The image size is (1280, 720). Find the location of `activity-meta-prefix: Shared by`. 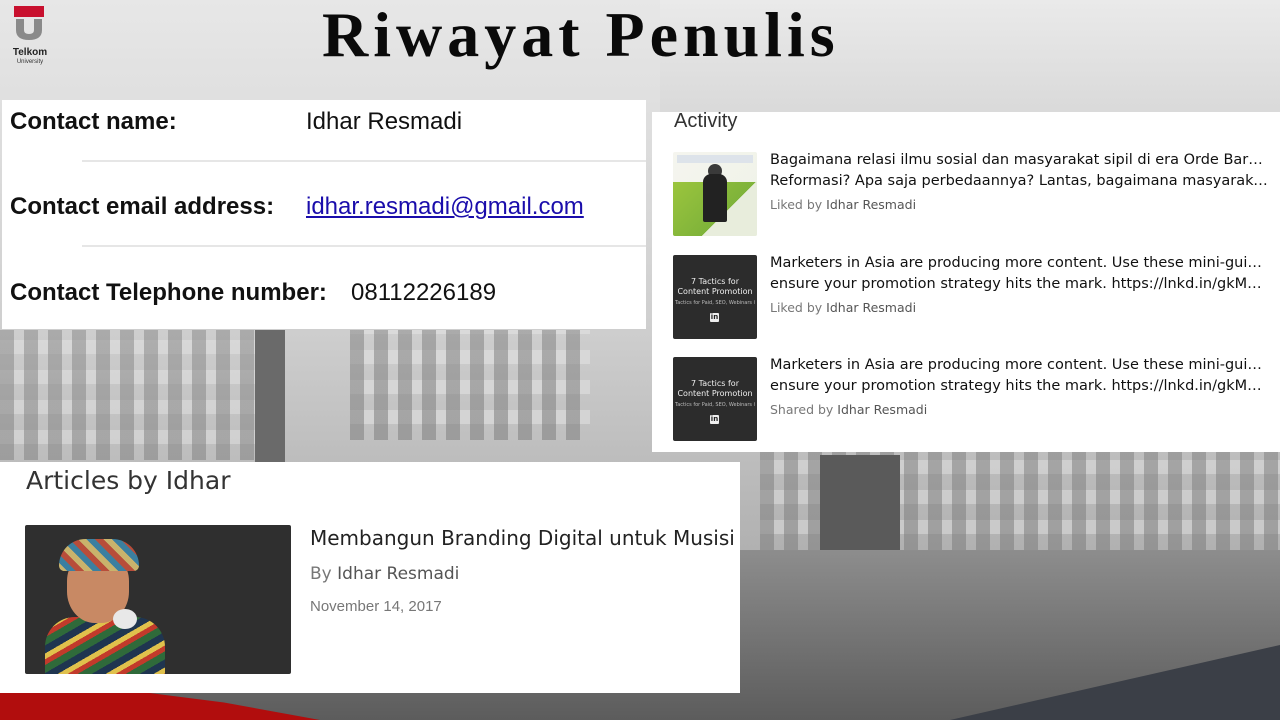

activity-meta-prefix: Shared by is located at coordinates (802, 409).